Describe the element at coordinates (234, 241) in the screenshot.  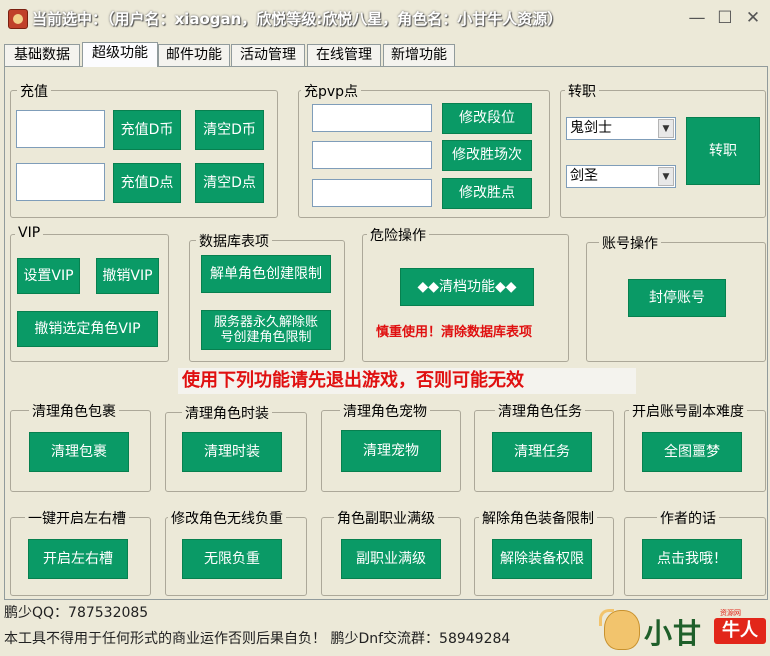
I see `database-label: 数据库表项` at that location.